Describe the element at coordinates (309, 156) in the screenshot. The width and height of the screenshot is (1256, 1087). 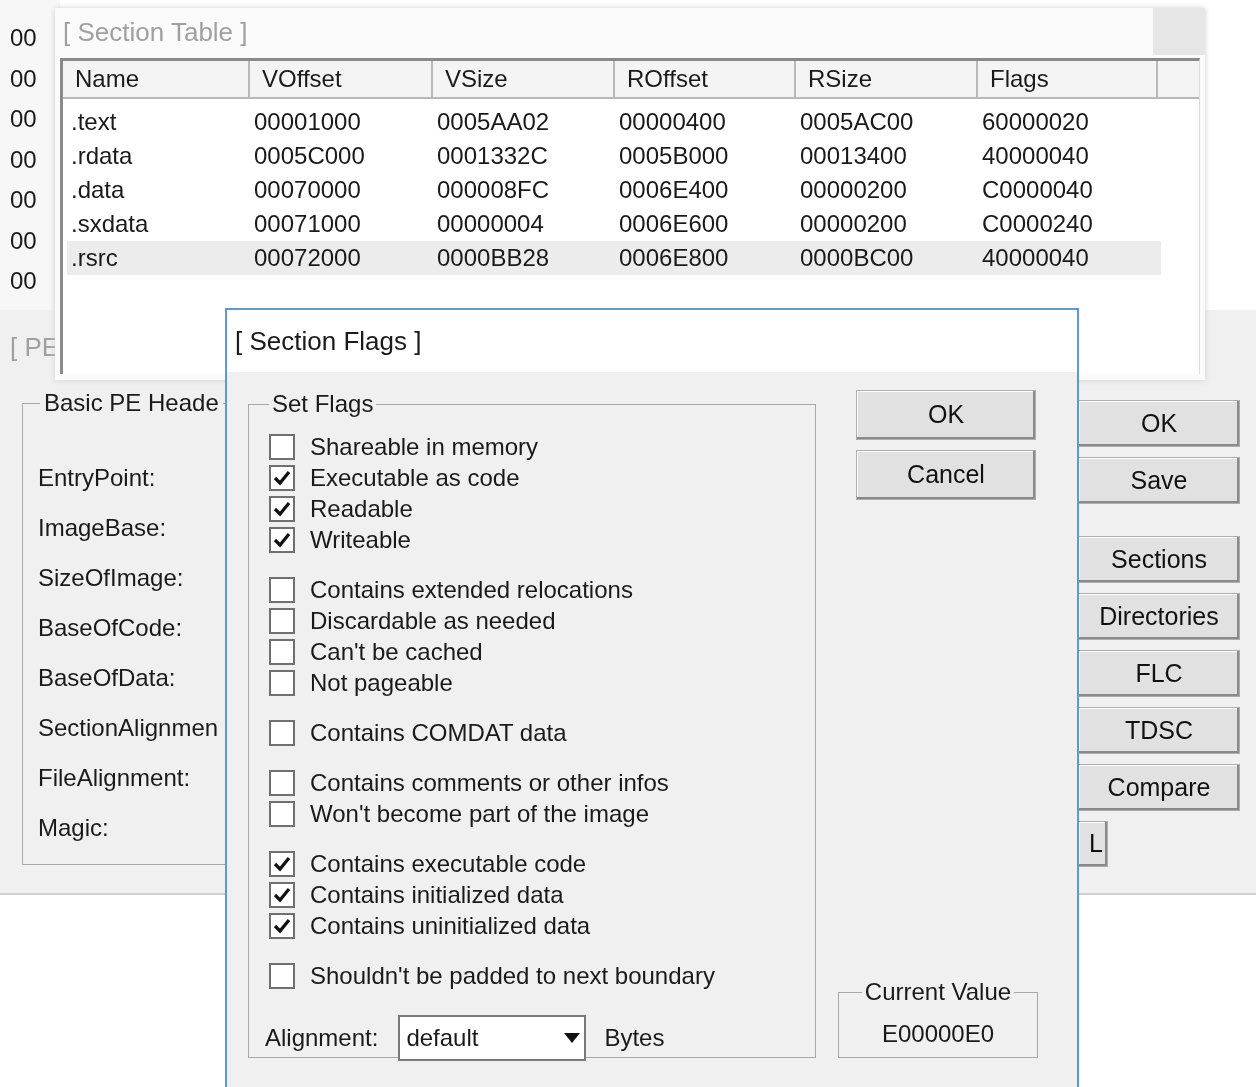
I see `table-cell-text: 0005C000` at that location.